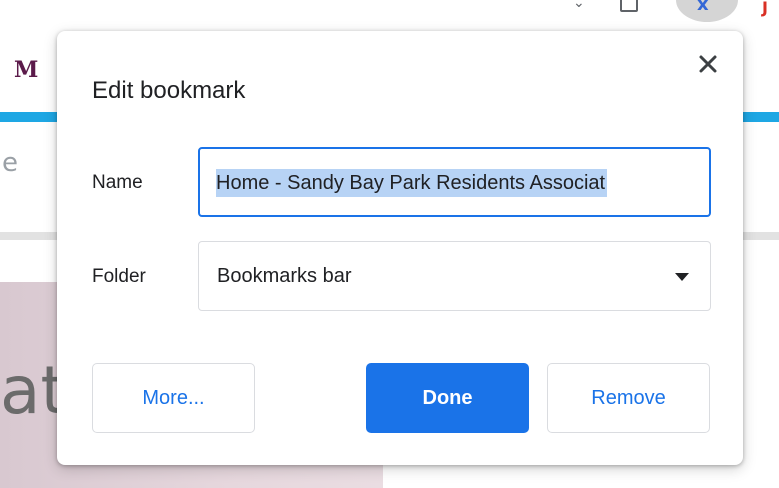 This screenshot has height=488, width=779. Describe the element at coordinates (454, 276) in the screenshot. I see `folder-select: Bookmarks bar` at that location.